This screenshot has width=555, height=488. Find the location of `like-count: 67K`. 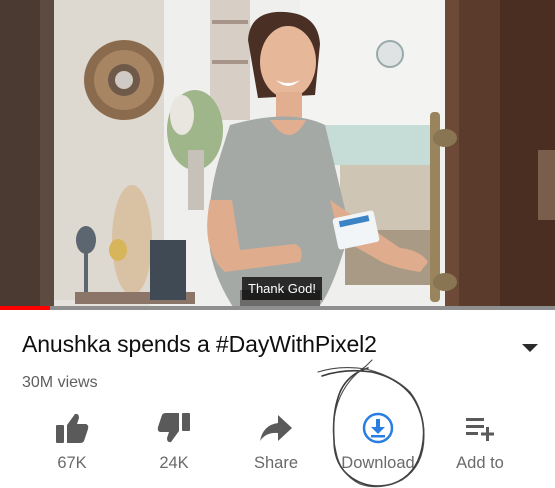

like-count: 67K is located at coordinates (72, 463).